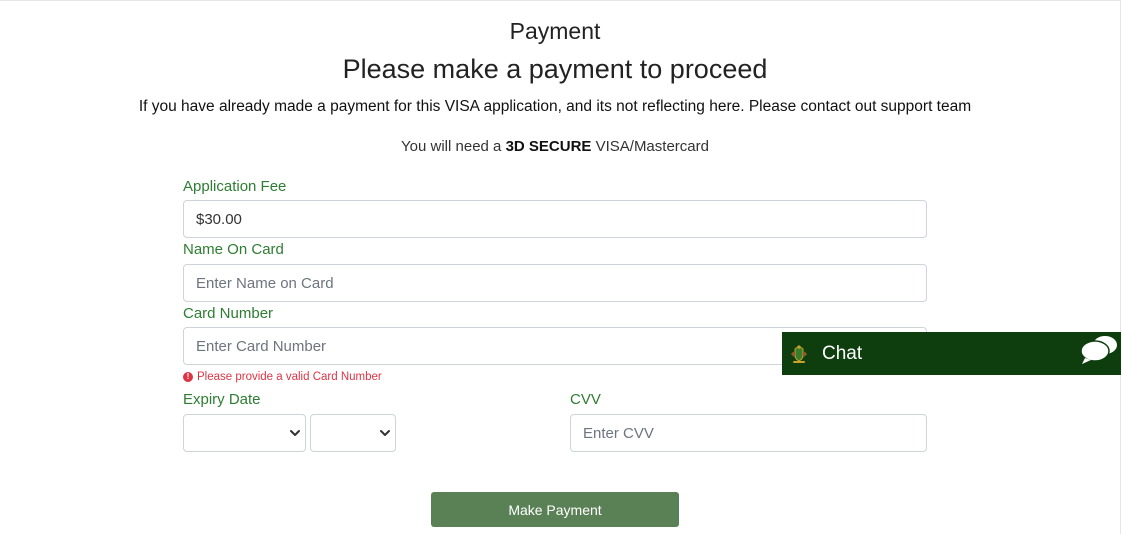 The width and height of the screenshot is (1122, 534). I want to click on chat-bubble-icon, so click(1098, 350).